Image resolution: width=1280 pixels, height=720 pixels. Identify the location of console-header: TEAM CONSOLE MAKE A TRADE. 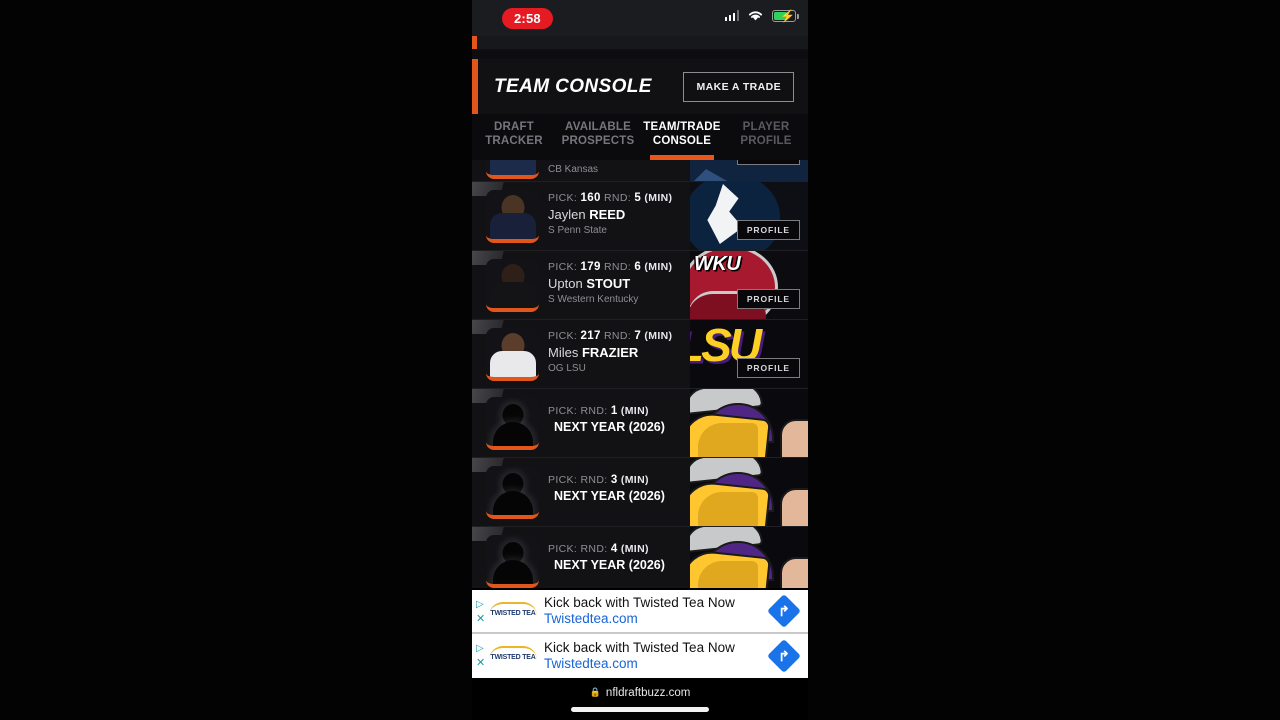
(640, 87).